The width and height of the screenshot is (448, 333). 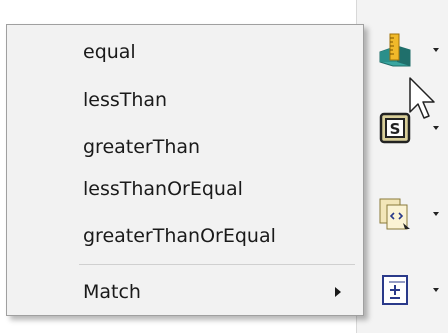 I want to click on menu-item-label: greaterThanOrEqual, so click(x=179, y=236).